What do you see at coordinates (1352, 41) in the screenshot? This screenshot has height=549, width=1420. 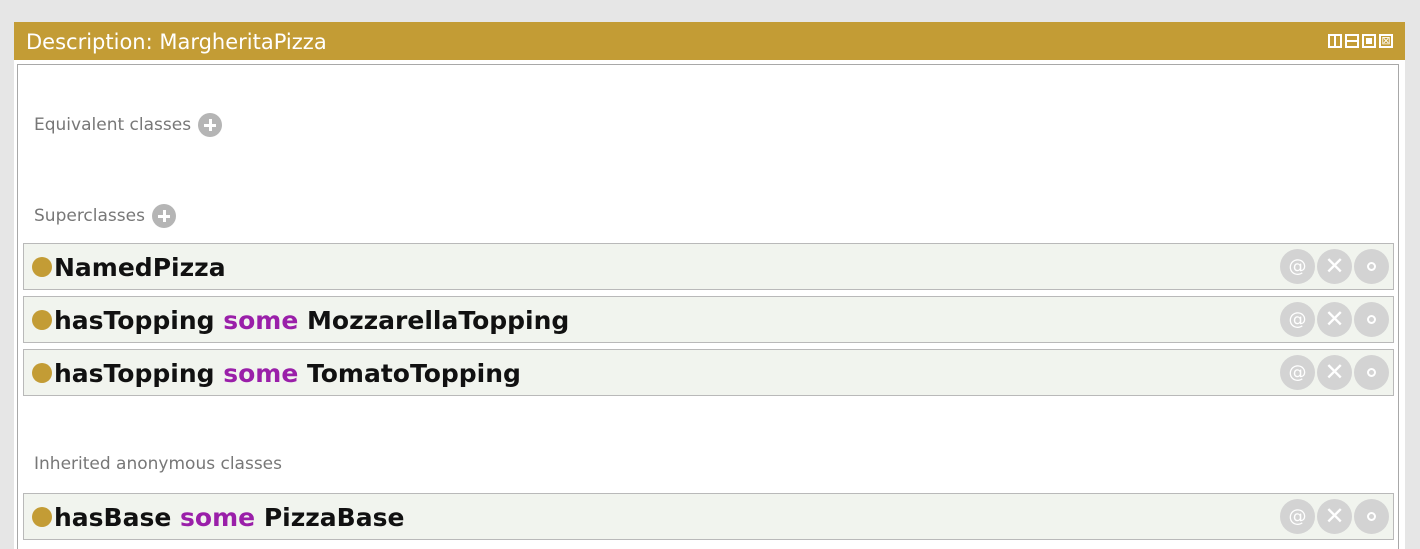 I see `split-horizontal-icon` at bounding box center [1352, 41].